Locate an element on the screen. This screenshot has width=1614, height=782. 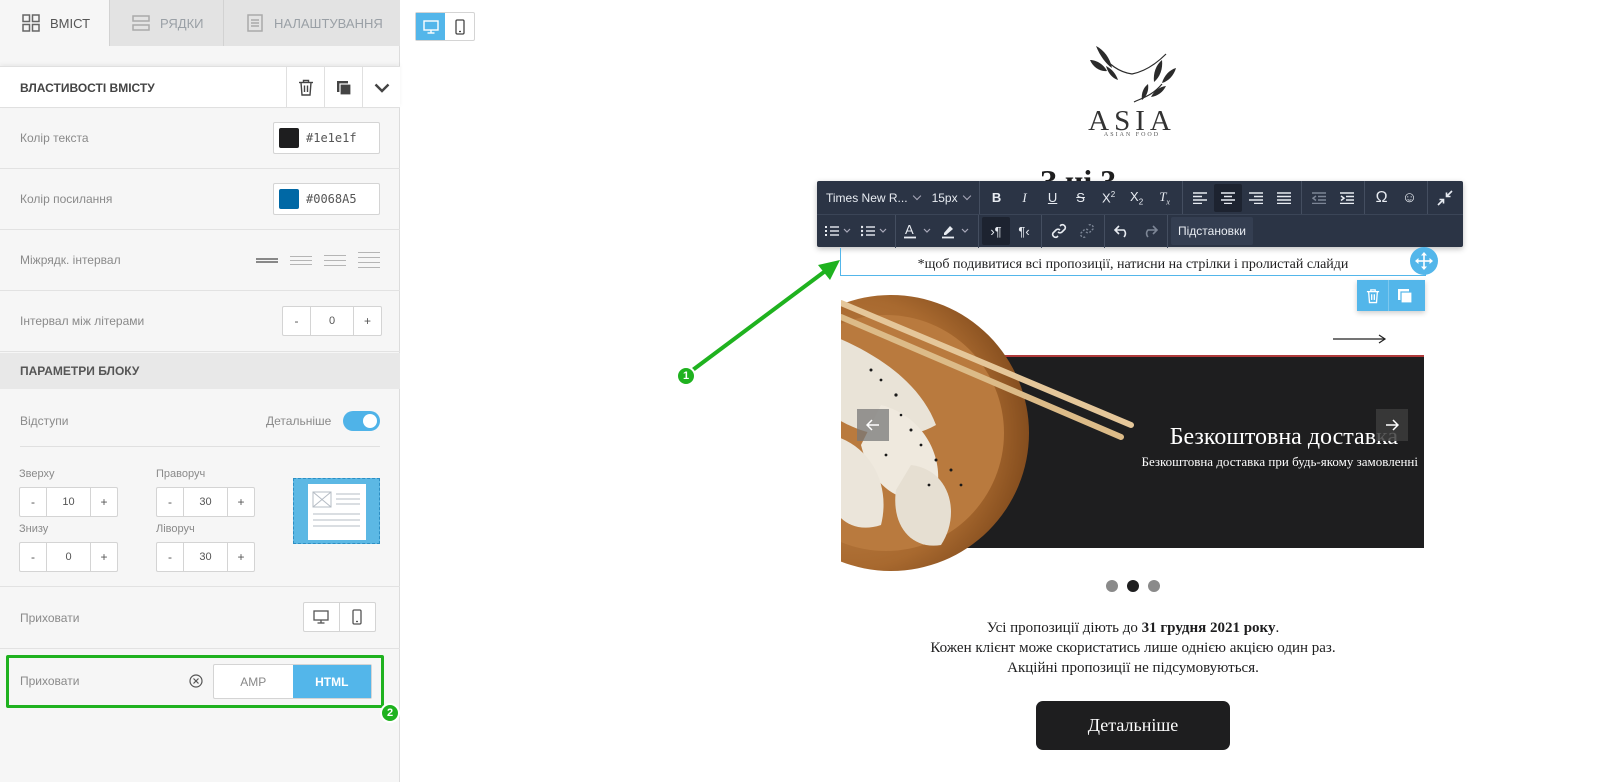
link-color-picker: #0068A5 is located at coordinates (326, 199).